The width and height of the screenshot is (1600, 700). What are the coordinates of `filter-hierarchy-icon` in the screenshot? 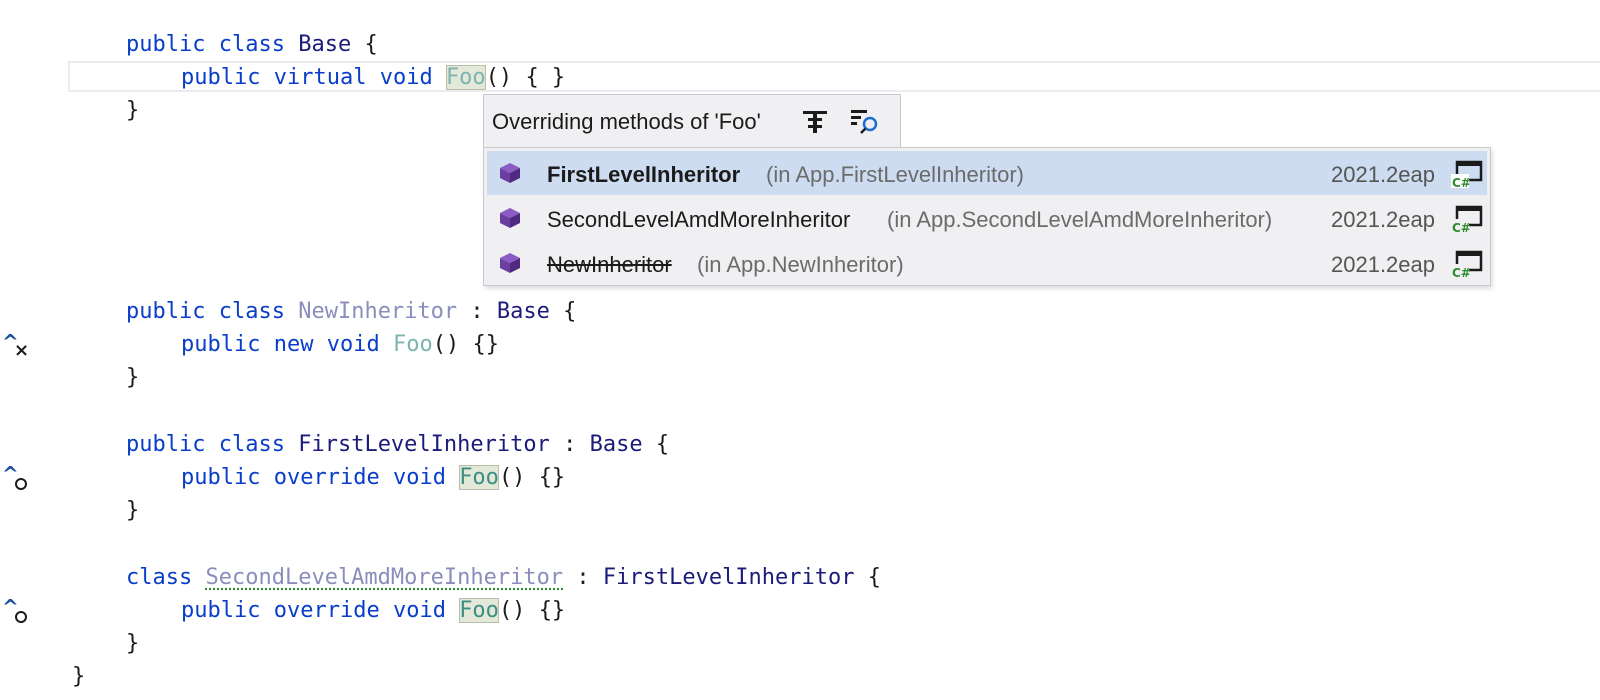 It's located at (815, 121).